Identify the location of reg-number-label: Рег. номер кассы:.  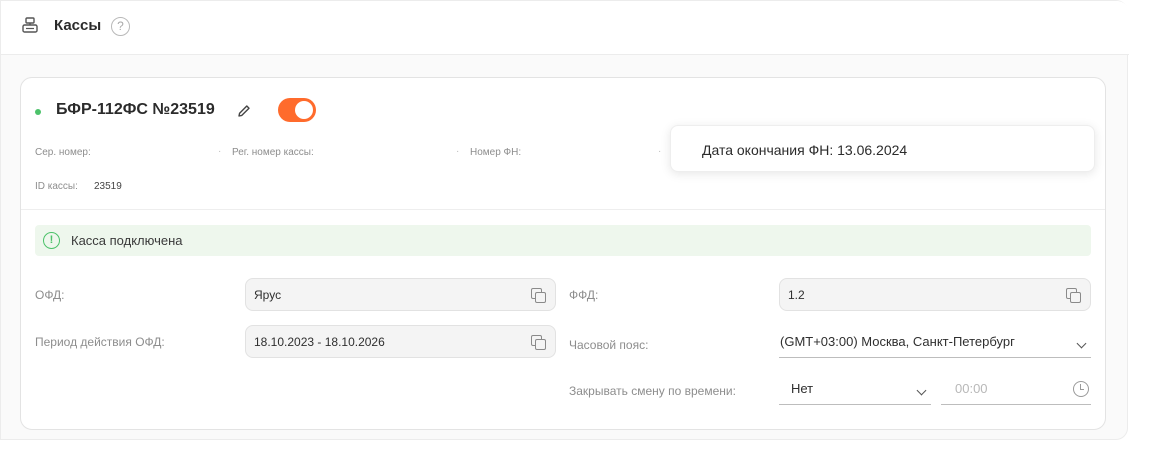
(273, 152).